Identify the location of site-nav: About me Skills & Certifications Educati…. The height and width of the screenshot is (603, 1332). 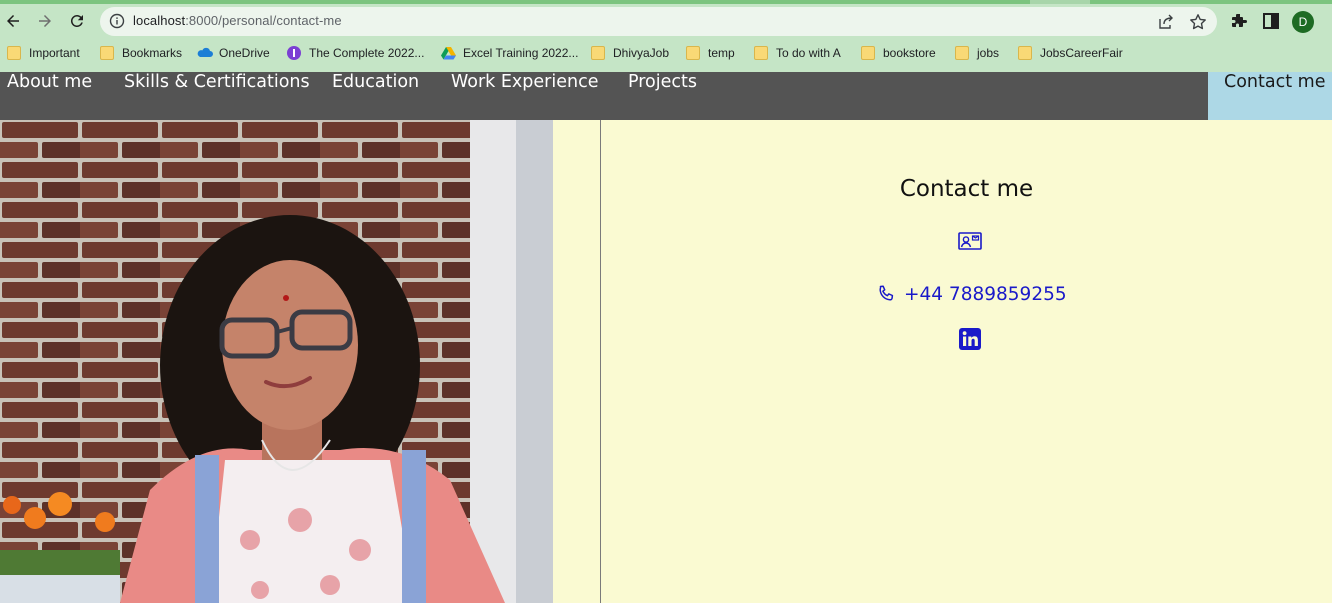
(666, 96).